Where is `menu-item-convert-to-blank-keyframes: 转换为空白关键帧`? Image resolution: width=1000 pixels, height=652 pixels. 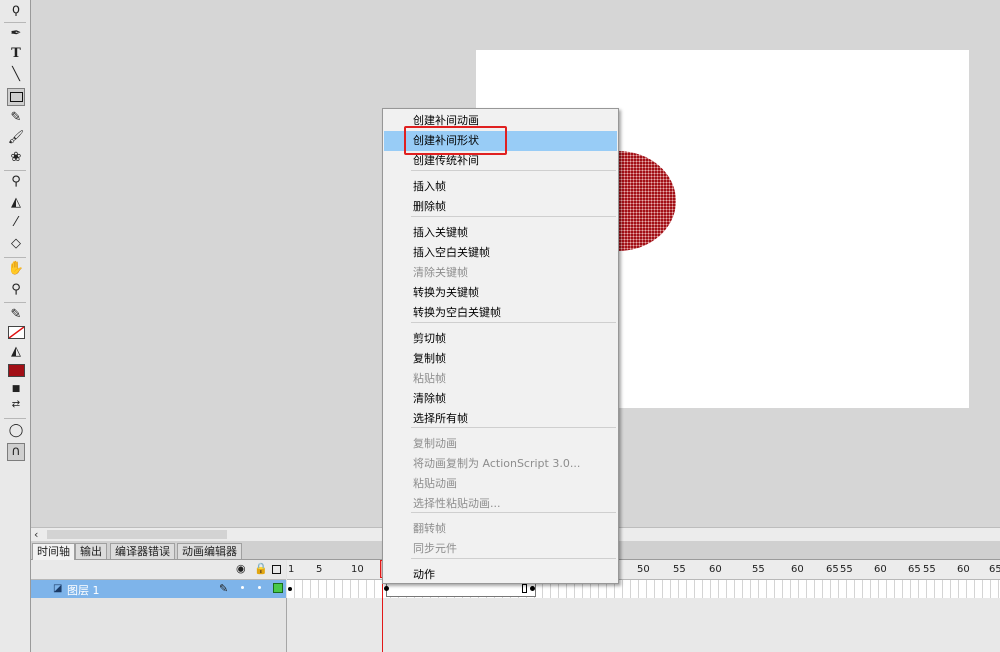 menu-item-convert-to-blank-keyframes: 转换为空白关键帧 is located at coordinates (500, 313).